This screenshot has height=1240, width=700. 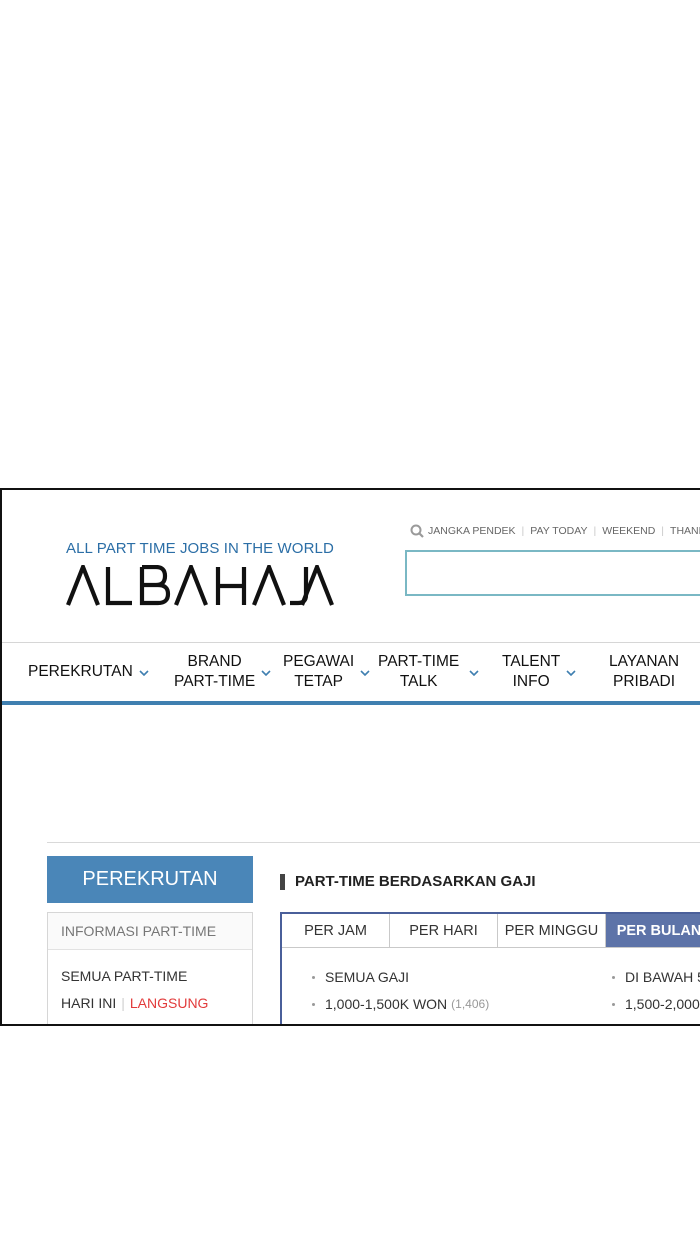 I want to click on tab-per-hour: PER JAM, so click(x=336, y=930).